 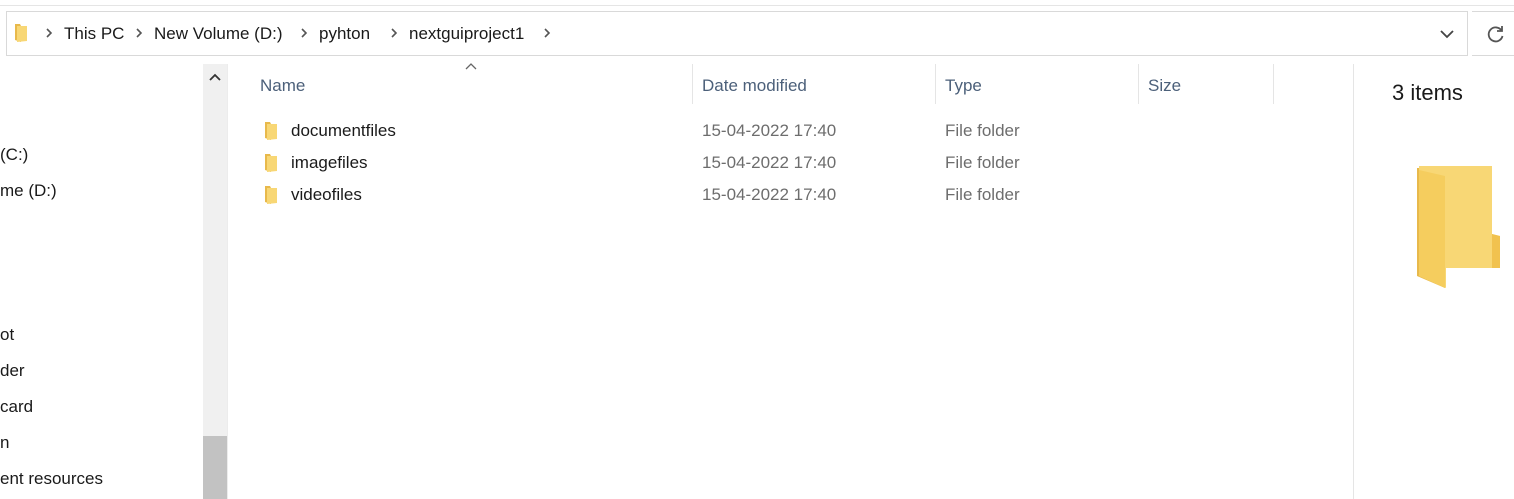 What do you see at coordinates (12, 371) in the screenshot?
I see `nav-item-der: der` at bounding box center [12, 371].